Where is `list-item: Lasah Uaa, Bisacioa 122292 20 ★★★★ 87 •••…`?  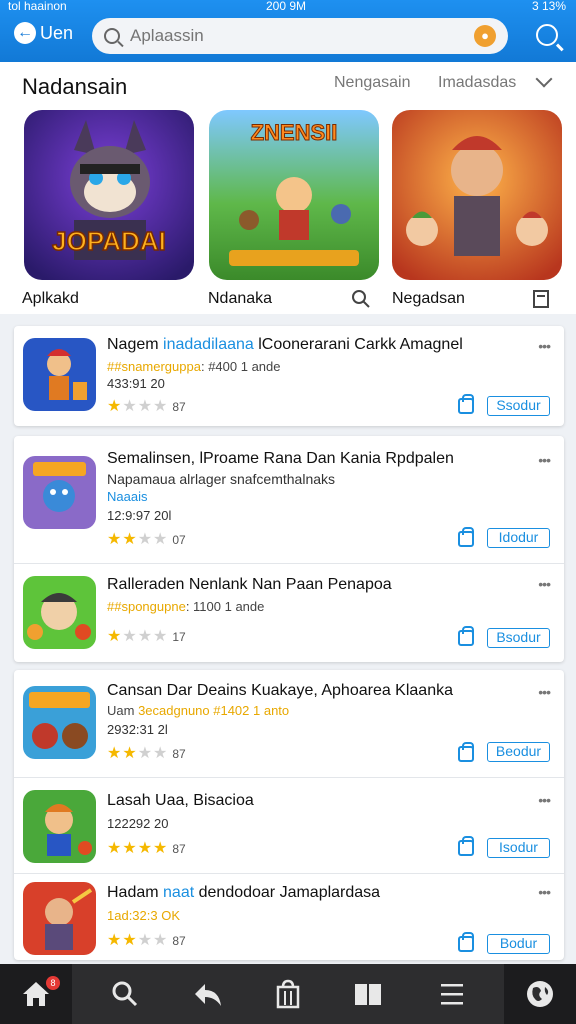
list-item: Lasah Uaa, Bisacioa 122292 20 ★★★★ 87 •••… is located at coordinates (289, 826).